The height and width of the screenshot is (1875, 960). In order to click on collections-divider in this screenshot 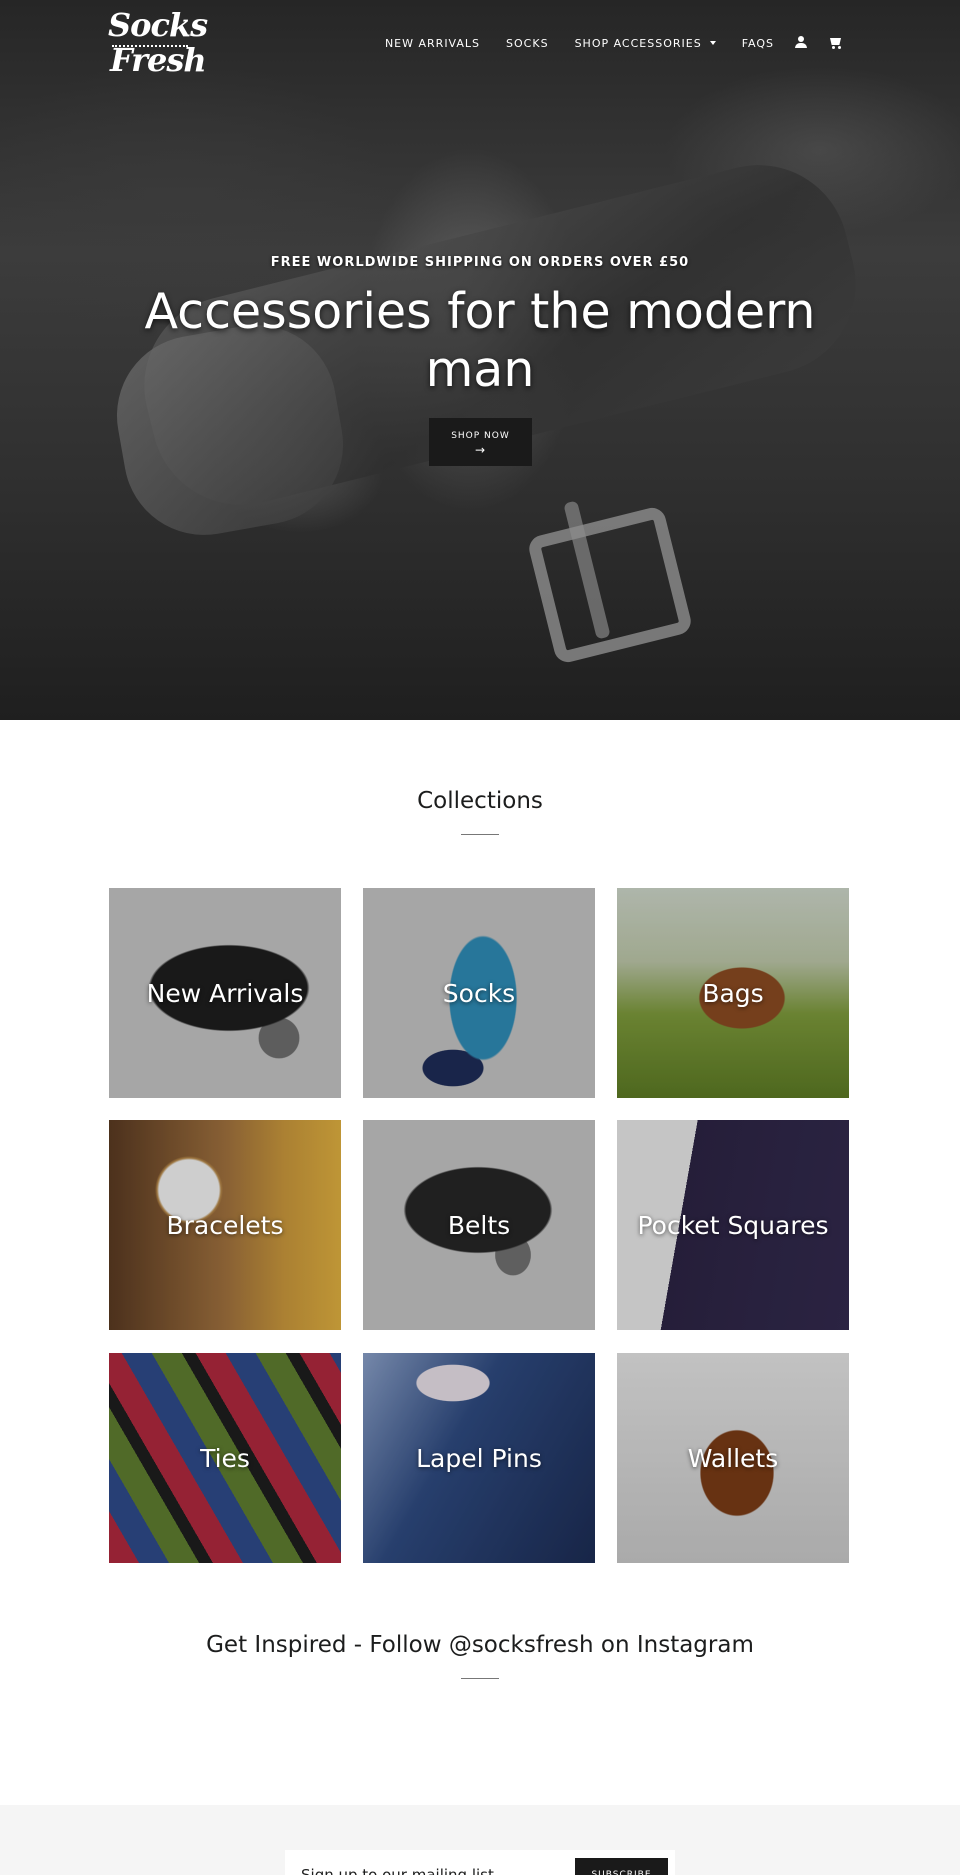, I will do `click(480, 834)`.